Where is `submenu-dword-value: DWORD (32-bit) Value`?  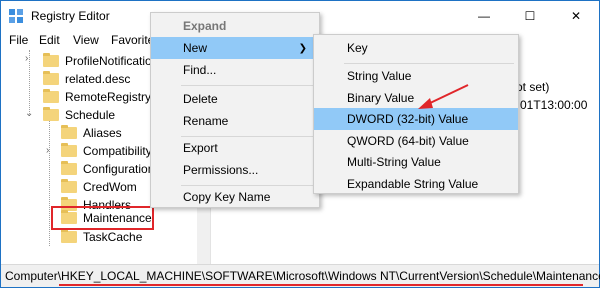
submenu-dword-value: DWORD (32-bit) Value is located at coordinates (416, 119).